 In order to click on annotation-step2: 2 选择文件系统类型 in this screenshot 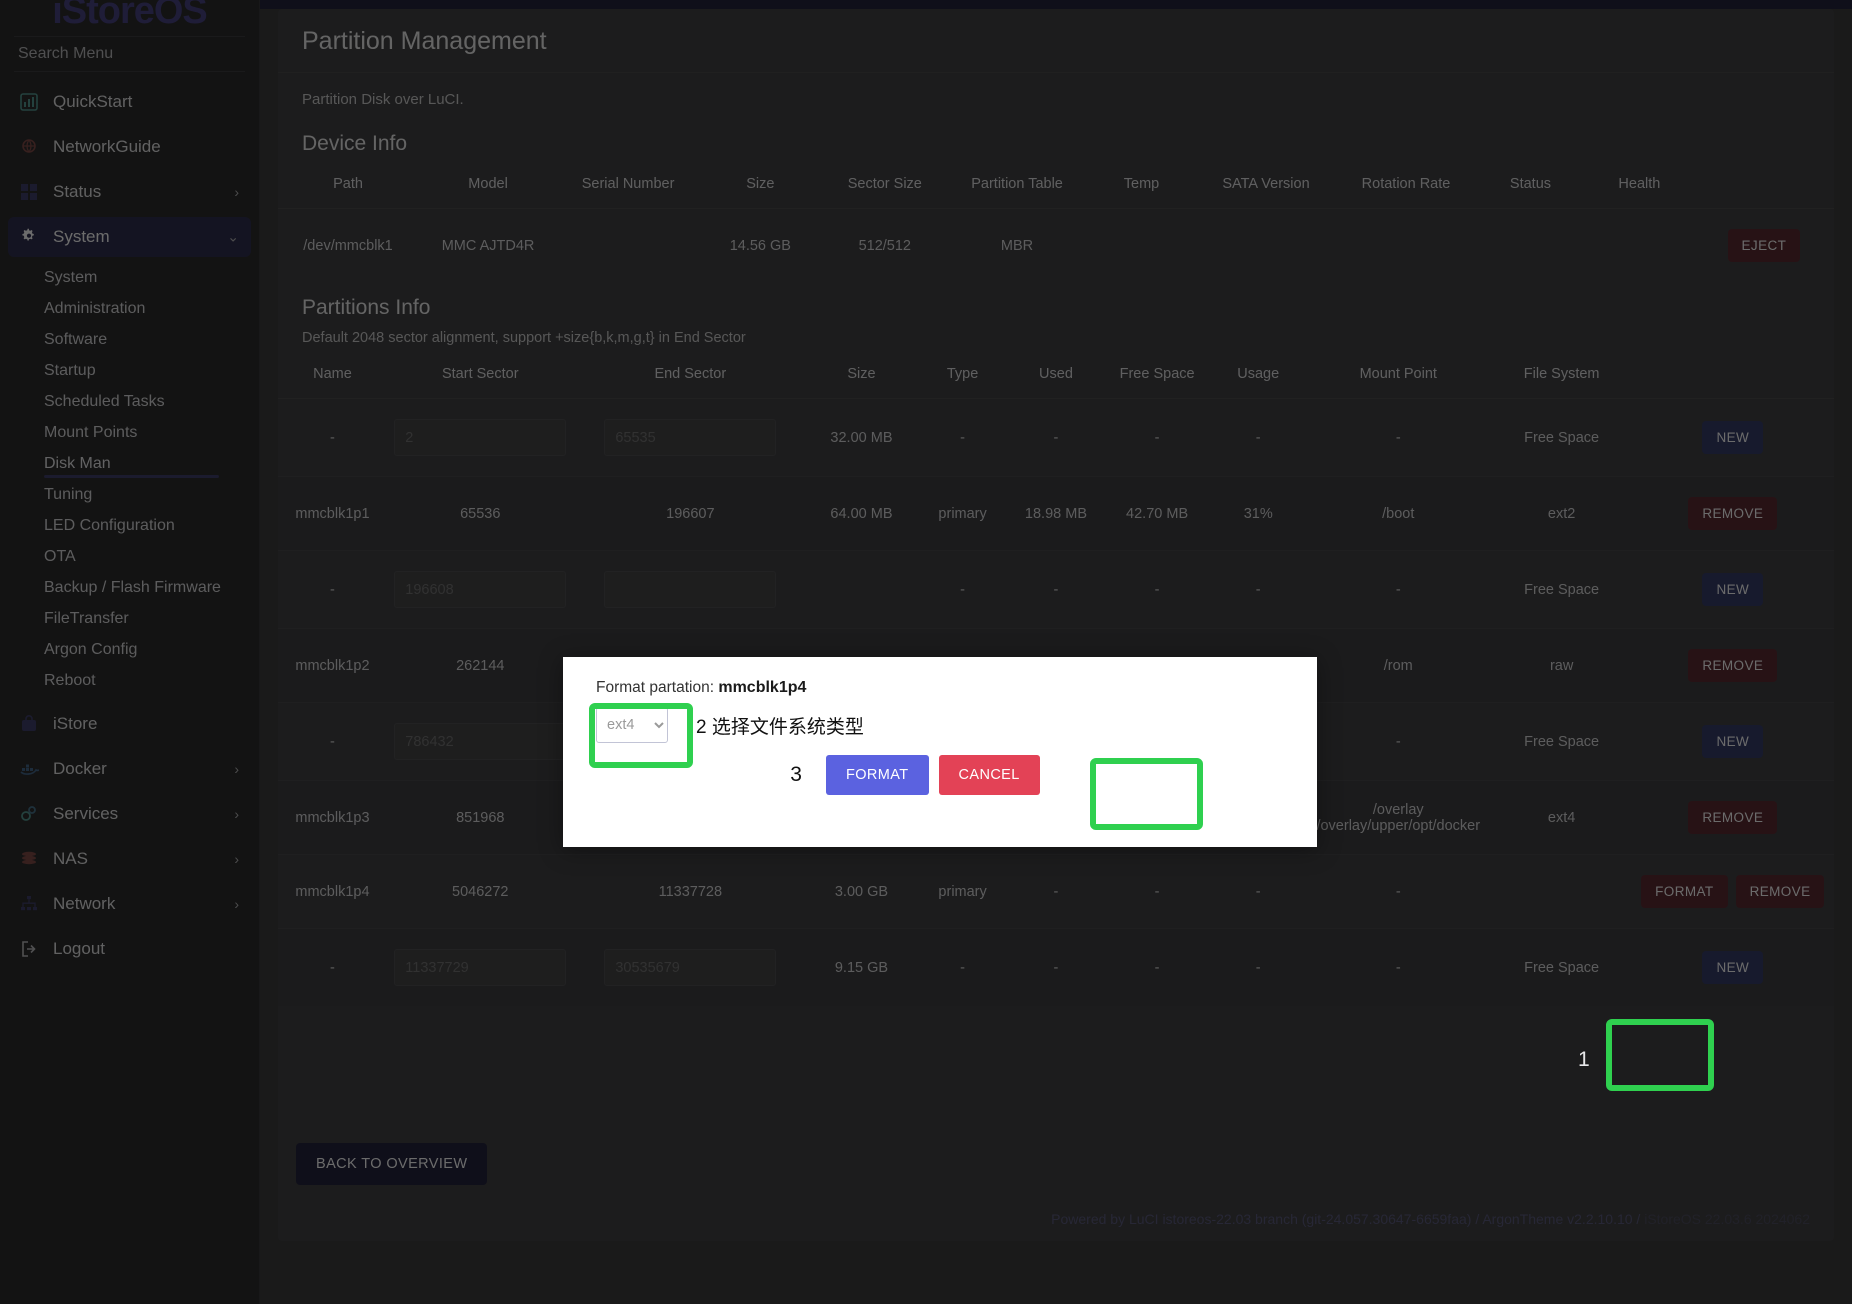, I will do `click(780, 725)`.